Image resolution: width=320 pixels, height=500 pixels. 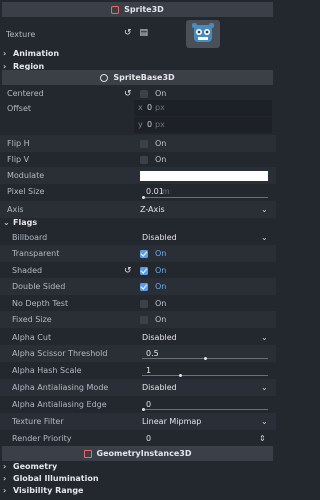 What do you see at coordinates (42, 438) in the screenshot?
I see `render-priority-label: Render Priority` at bounding box center [42, 438].